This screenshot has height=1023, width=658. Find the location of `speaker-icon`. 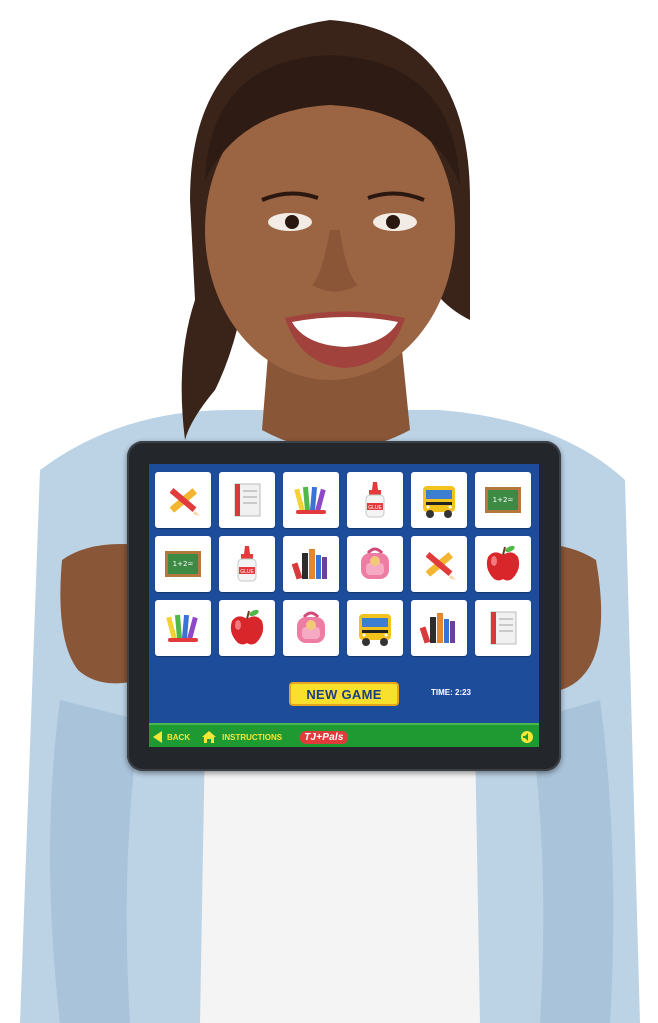

speaker-icon is located at coordinates (525, 737).